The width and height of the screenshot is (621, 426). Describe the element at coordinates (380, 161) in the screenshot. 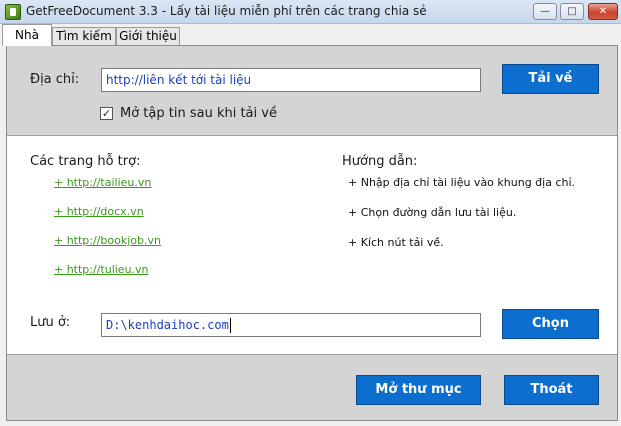

I see `guide-heading: Hướng dẫn:` at that location.